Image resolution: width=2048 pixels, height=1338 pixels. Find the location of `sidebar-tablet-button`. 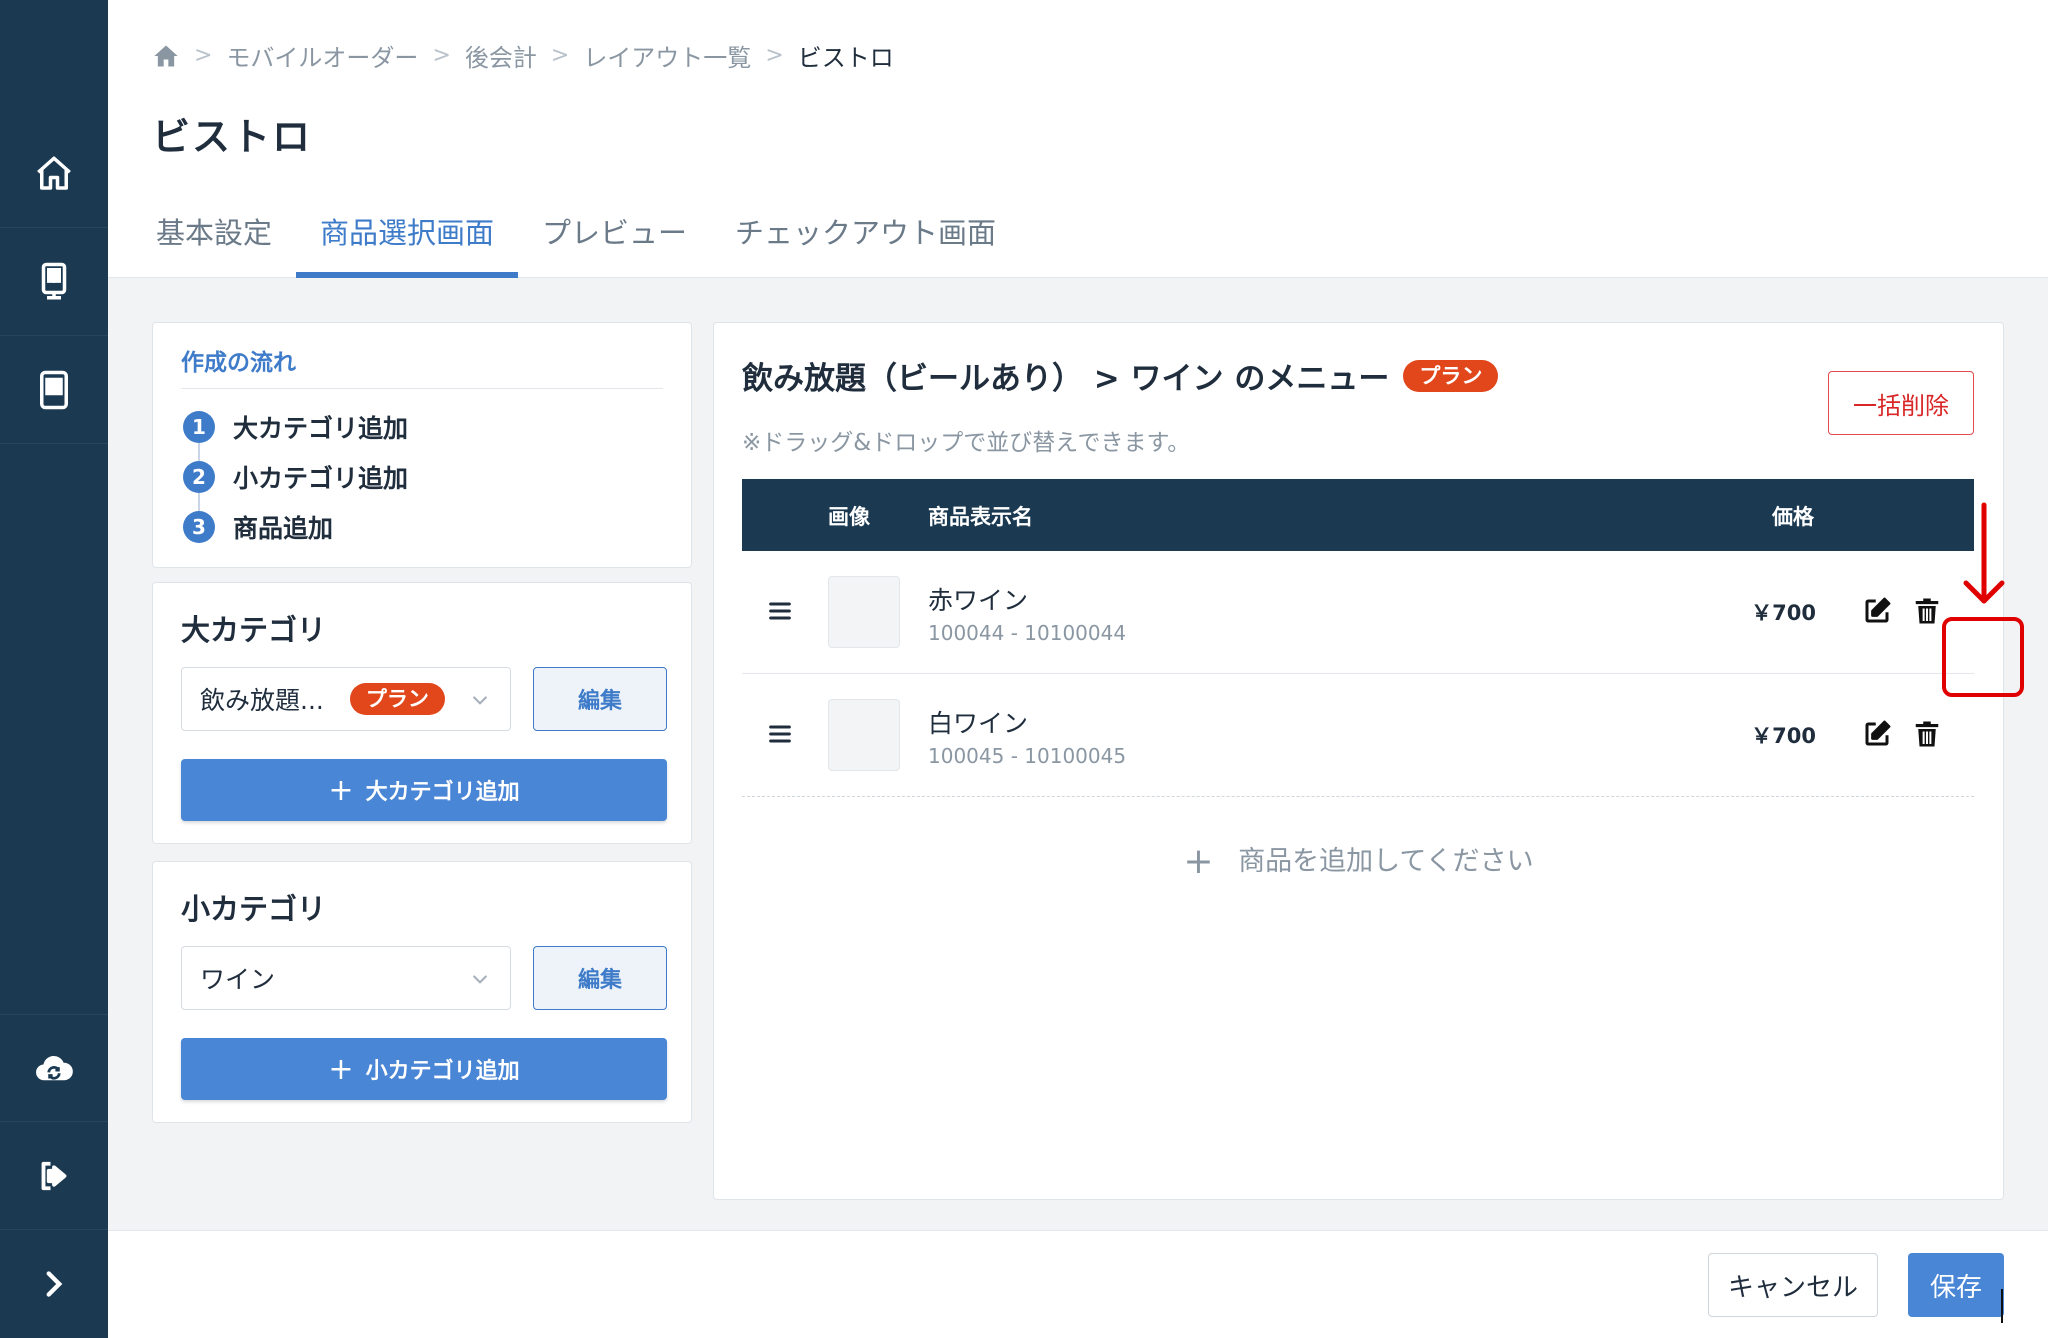

sidebar-tablet-button is located at coordinates (54, 390).